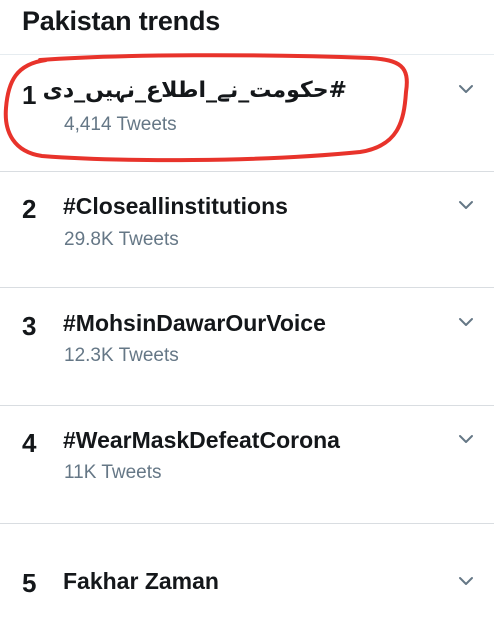 The height and width of the screenshot is (642, 494). I want to click on trend-rank: 2, so click(29, 209).